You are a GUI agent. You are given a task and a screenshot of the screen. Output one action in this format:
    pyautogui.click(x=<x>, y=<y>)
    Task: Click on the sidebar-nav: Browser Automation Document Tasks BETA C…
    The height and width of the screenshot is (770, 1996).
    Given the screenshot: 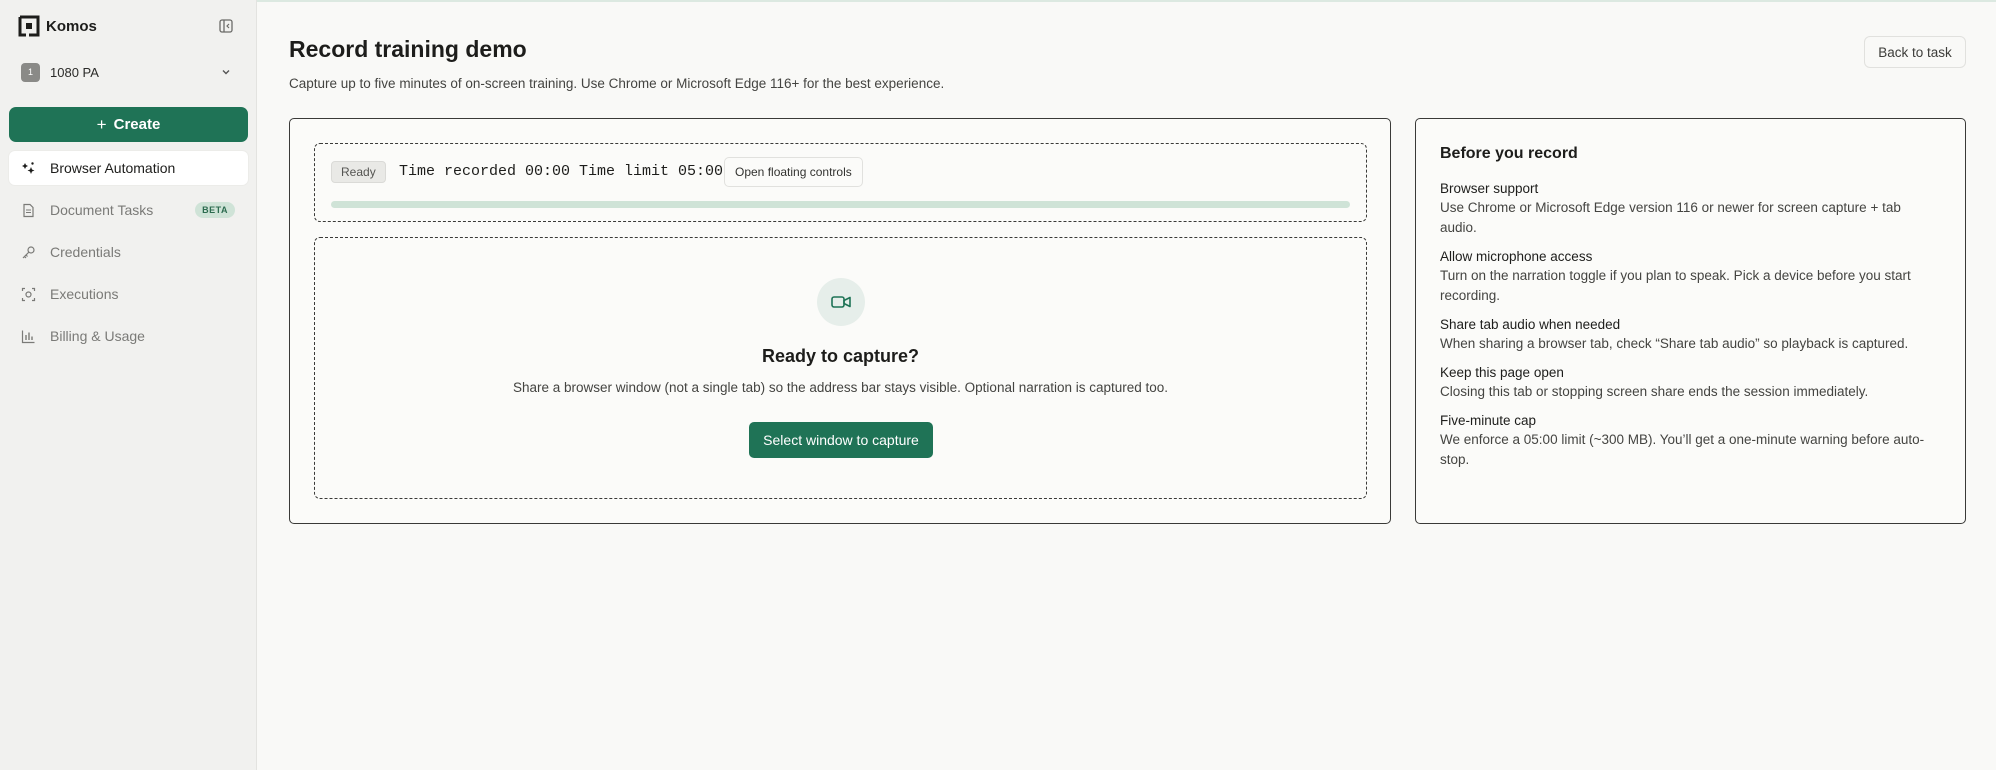 What is the action you would take?
    pyautogui.click(x=128, y=256)
    